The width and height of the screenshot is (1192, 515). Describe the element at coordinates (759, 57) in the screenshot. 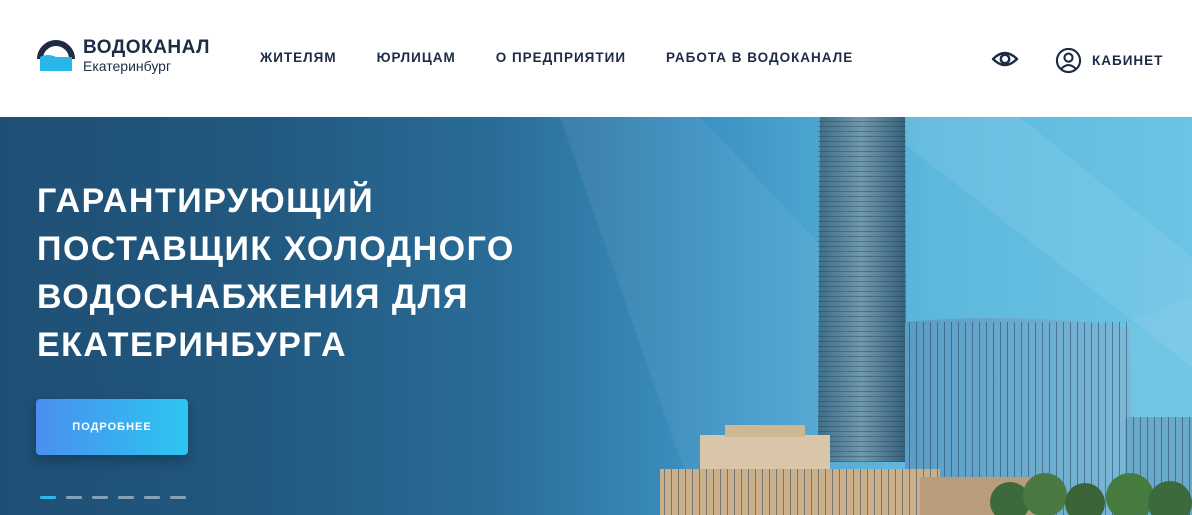

I see `nav-item-careers: РАБОТА В ВОДОКАНАЛЕ` at that location.